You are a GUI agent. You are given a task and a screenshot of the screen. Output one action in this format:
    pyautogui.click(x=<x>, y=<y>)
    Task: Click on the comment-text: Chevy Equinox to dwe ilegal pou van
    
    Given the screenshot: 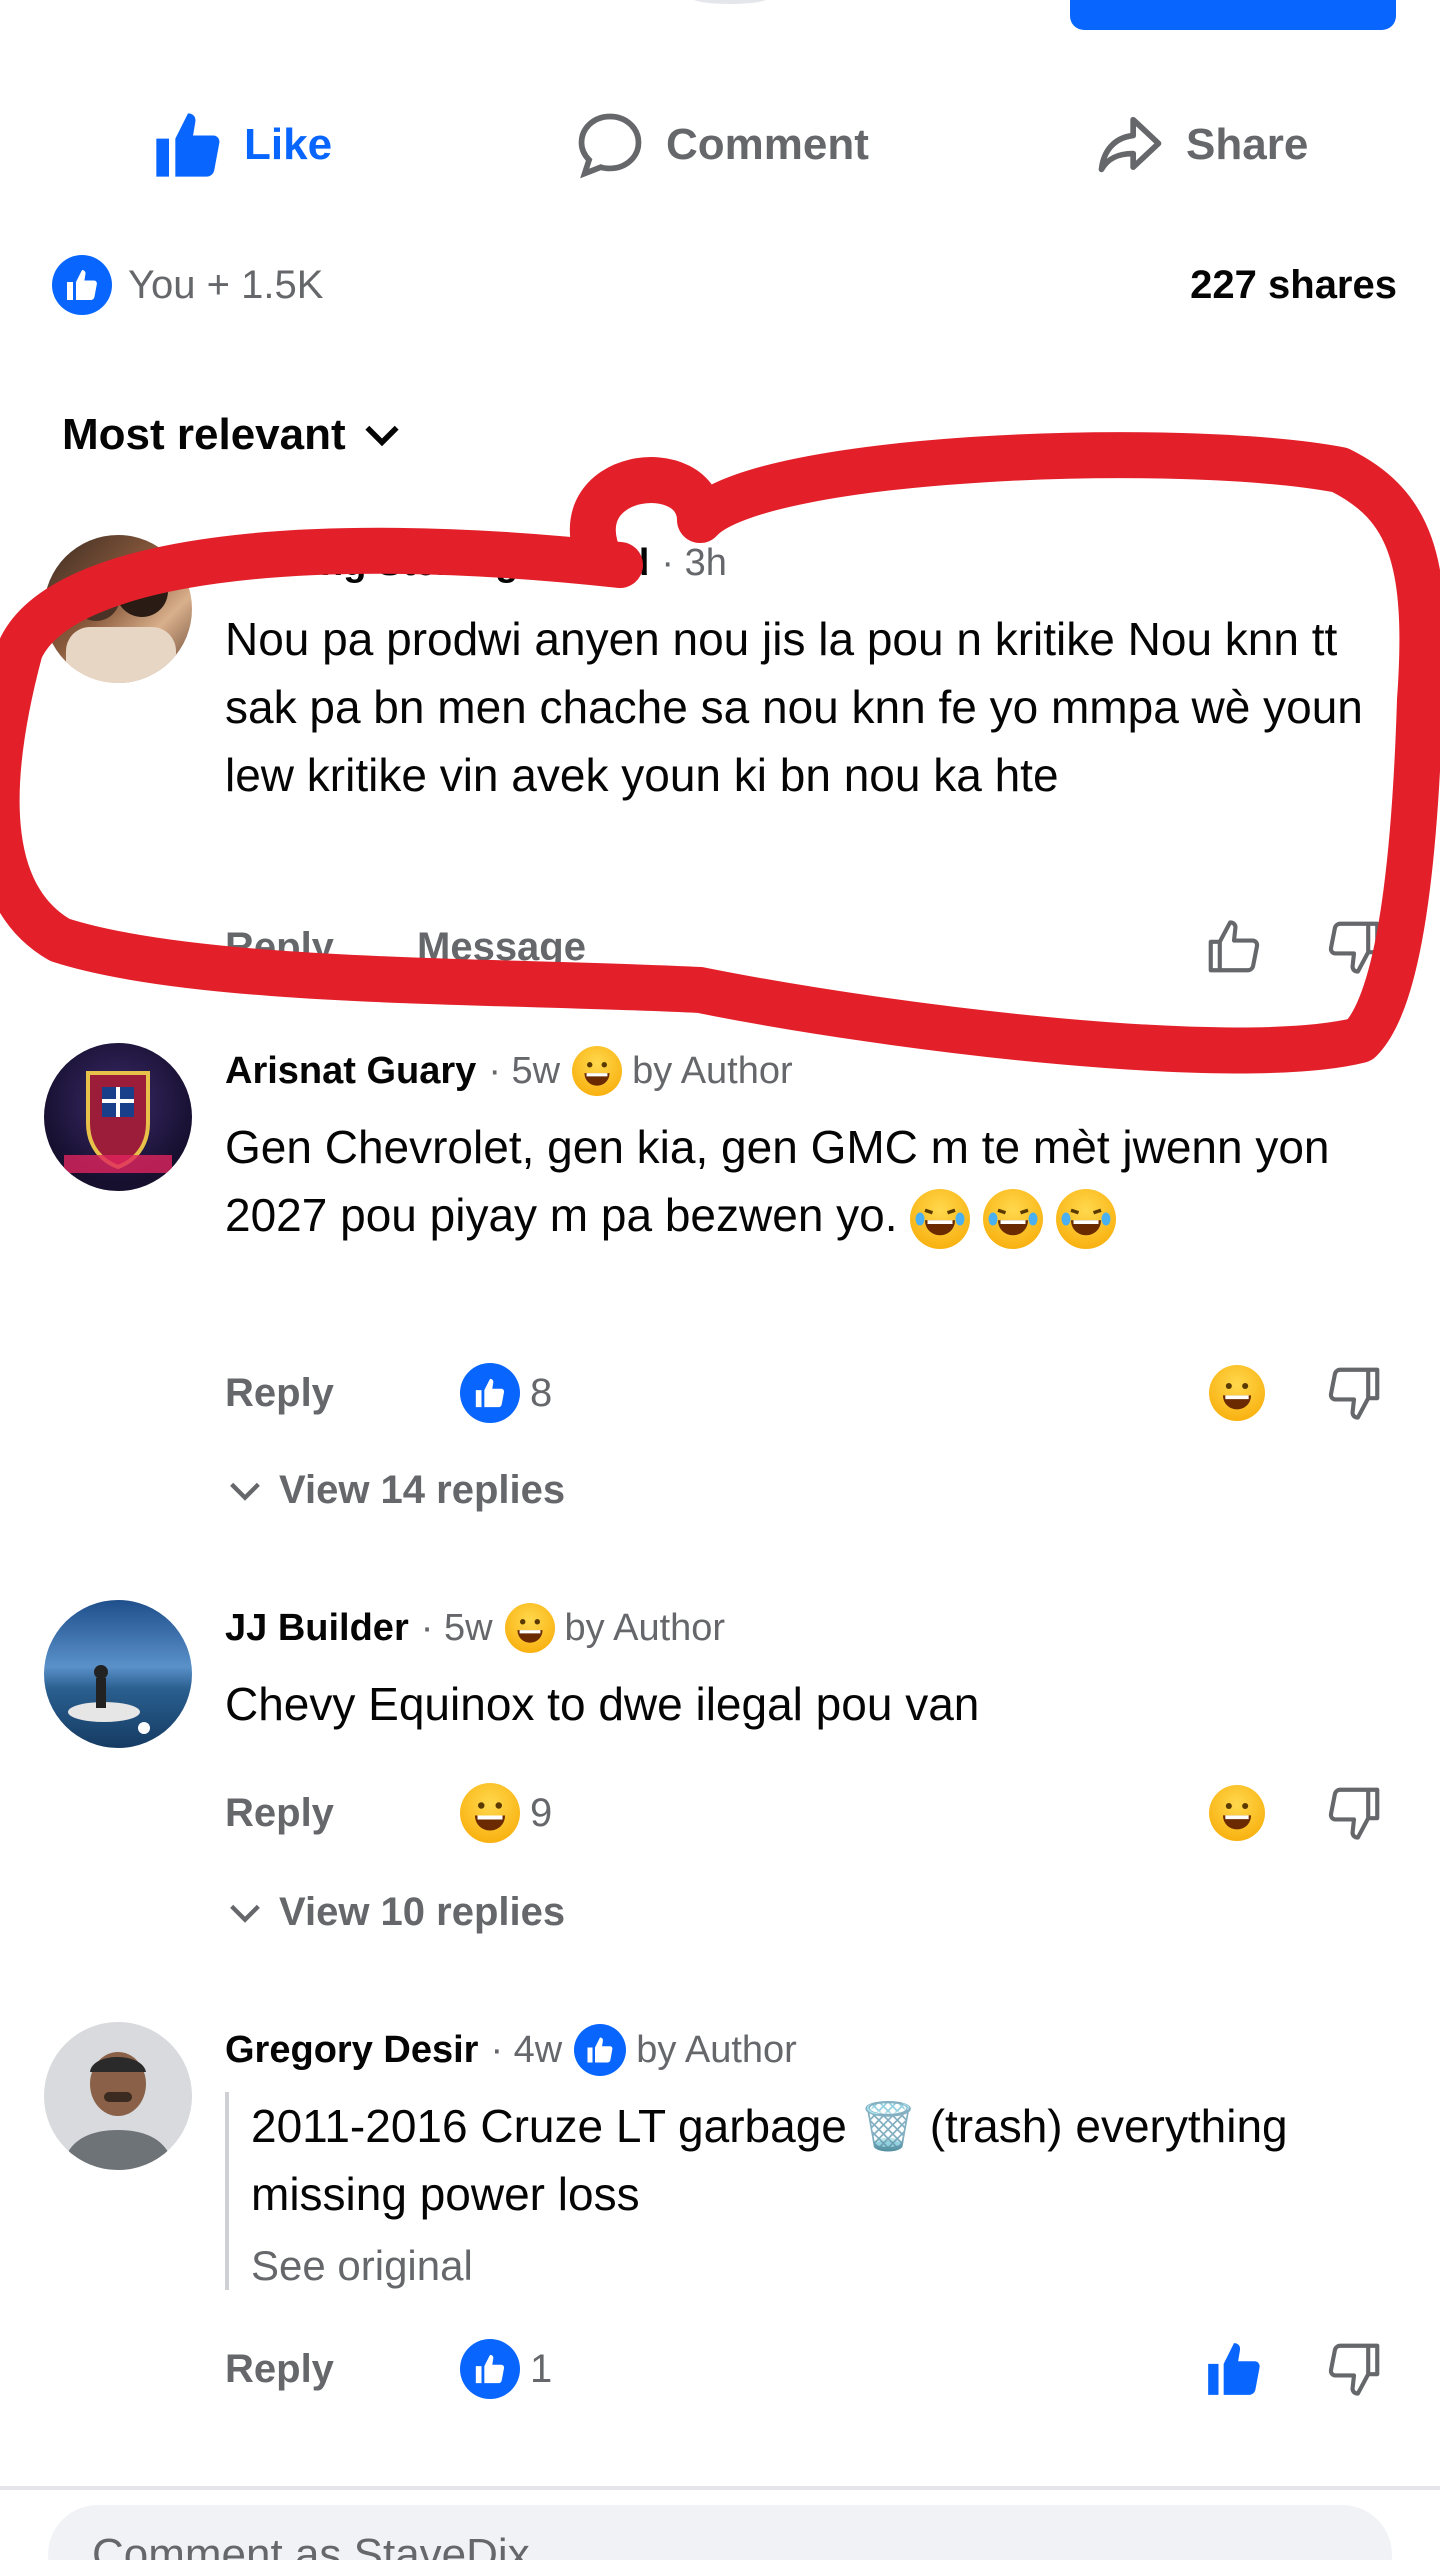 What is the action you would take?
    pyautogui.click(x=602, y=1704)
    